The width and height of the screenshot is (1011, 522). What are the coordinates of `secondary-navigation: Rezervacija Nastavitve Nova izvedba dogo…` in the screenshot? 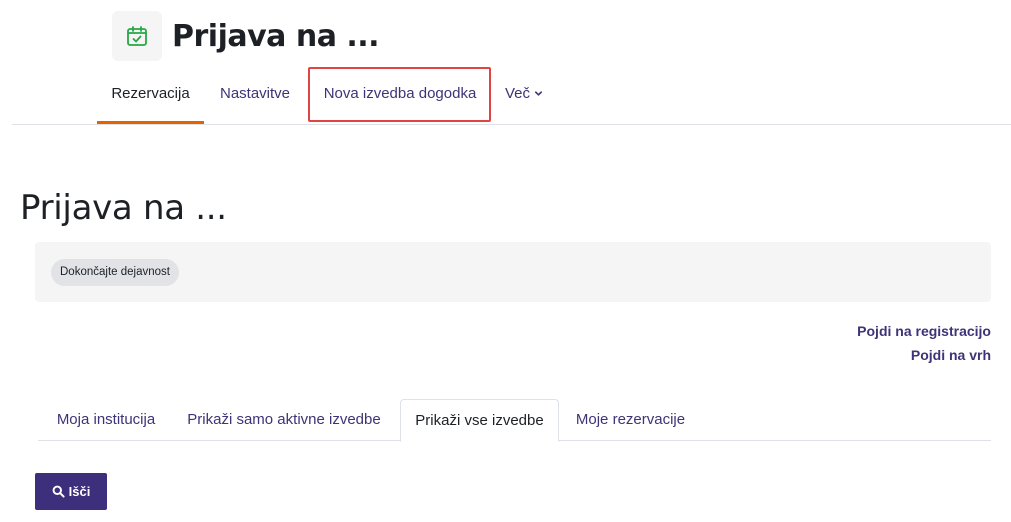 It's located at (511, 95).